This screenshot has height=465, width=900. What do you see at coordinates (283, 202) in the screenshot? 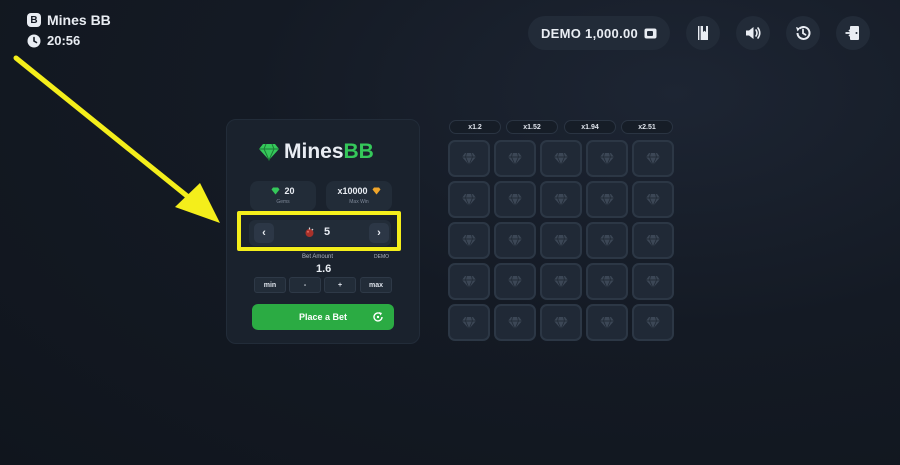
I see `gems-label: Gems` at bounding box center [283, 202].